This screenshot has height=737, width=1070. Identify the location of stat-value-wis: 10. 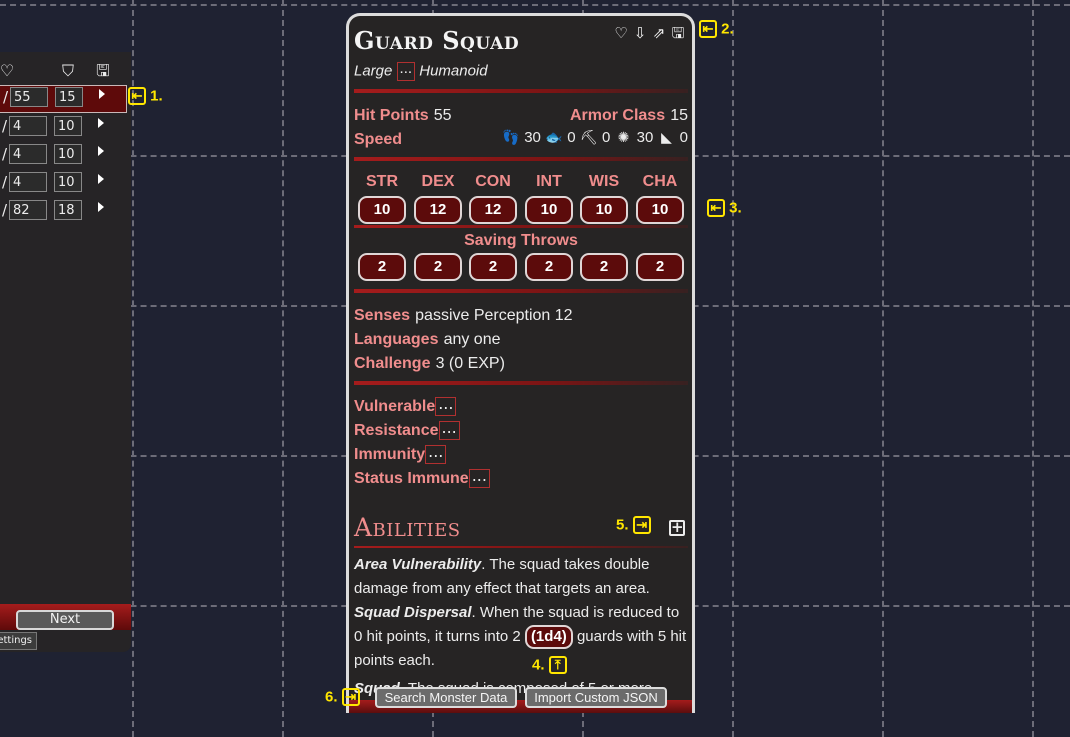
(604, 210).